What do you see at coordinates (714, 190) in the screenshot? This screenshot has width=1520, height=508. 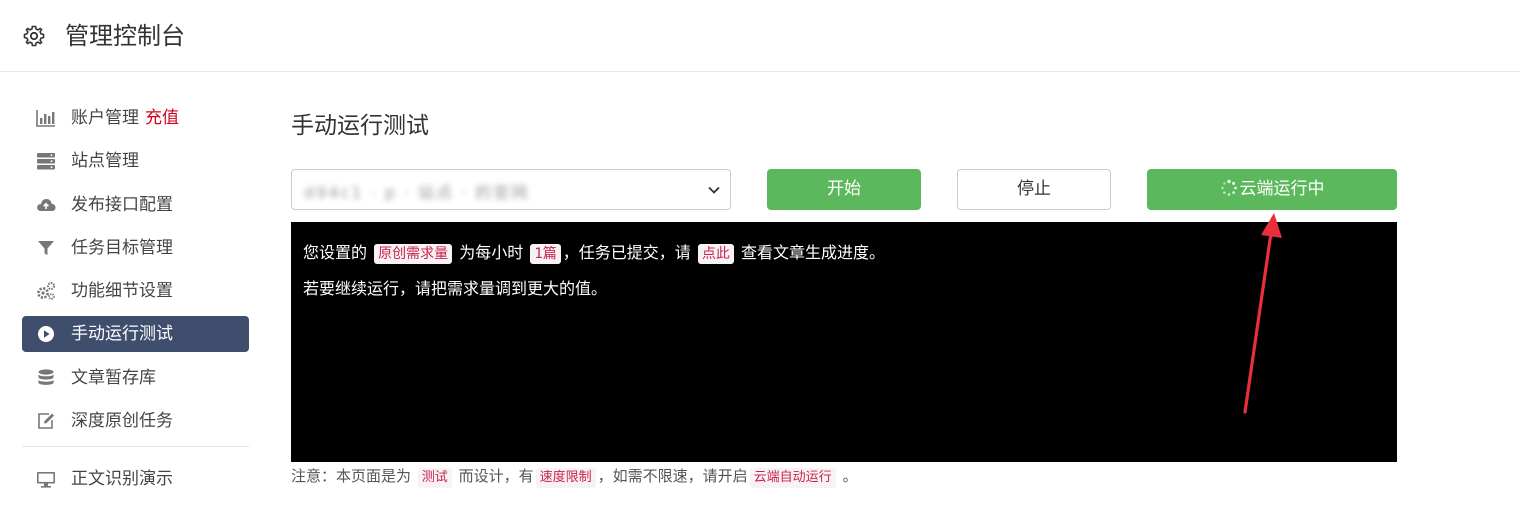 I see `chevron-down-icon` at bounding box center [714, 190].